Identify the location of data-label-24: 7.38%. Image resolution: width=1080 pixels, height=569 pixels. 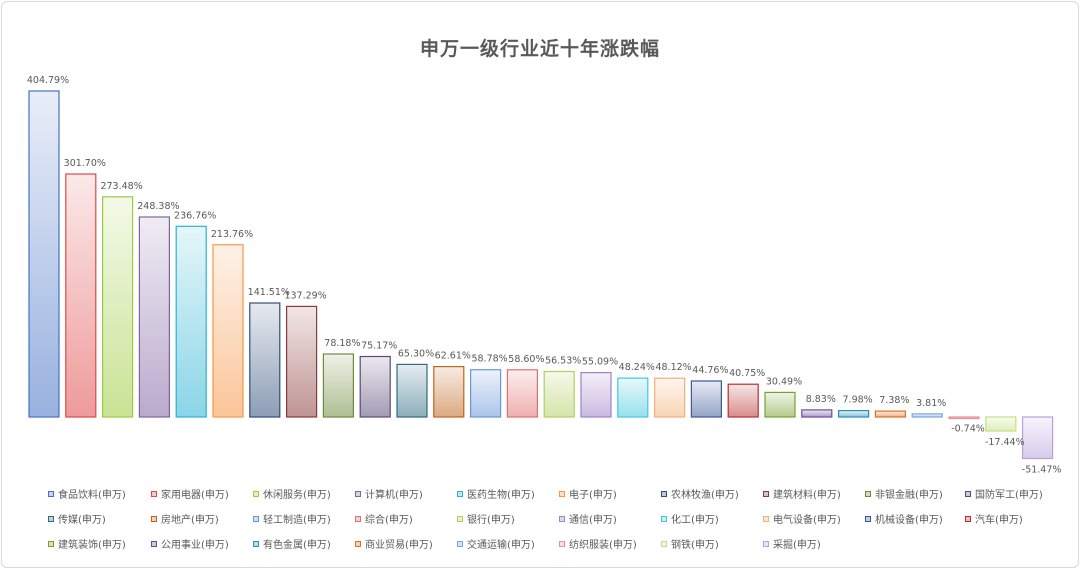
(894, 400).